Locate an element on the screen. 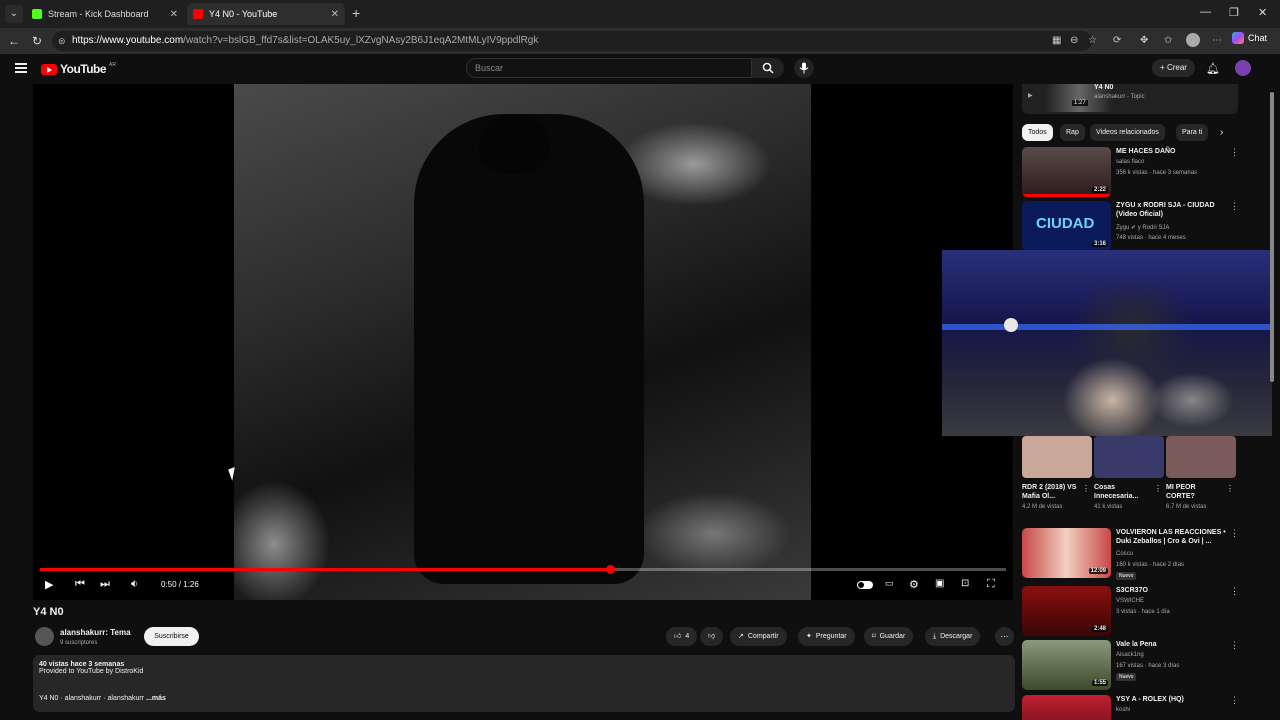 This screenshot has width=1280, height=720. volume-icon: 🔉︎ is located at coordinates (134, 584).